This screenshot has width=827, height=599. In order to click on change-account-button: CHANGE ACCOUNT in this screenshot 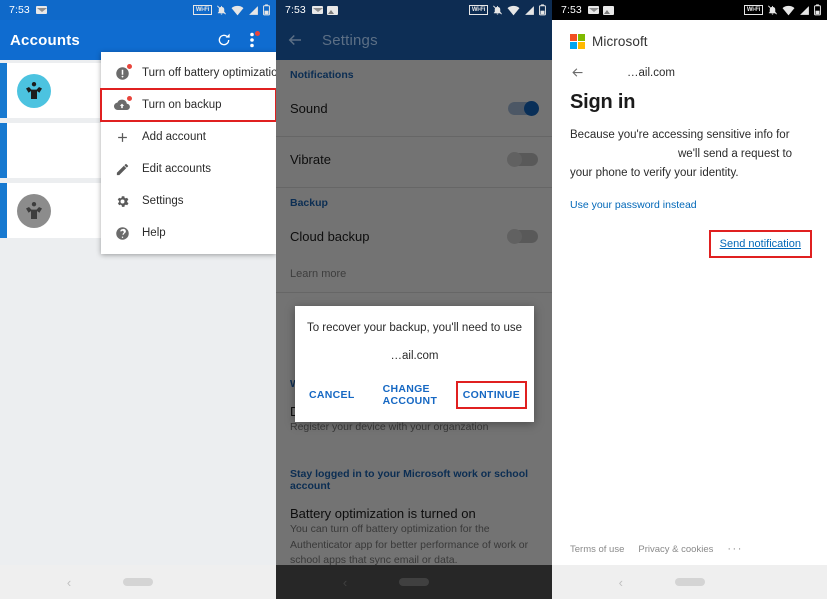, I will do `click(414, 395)`.